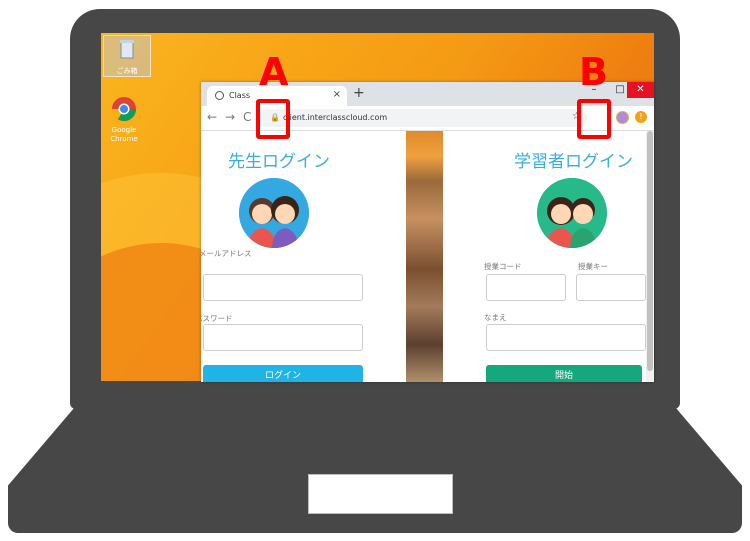 The image size is (750, 541). Describe the element at coordinates (230, 117) in the screenshot. I see `forward-arrow-icon: →` at that location.